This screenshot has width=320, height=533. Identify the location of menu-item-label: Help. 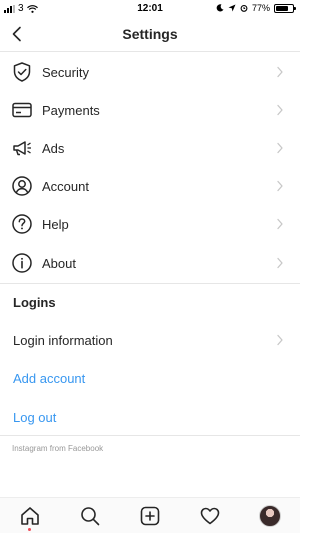
(55, 224).